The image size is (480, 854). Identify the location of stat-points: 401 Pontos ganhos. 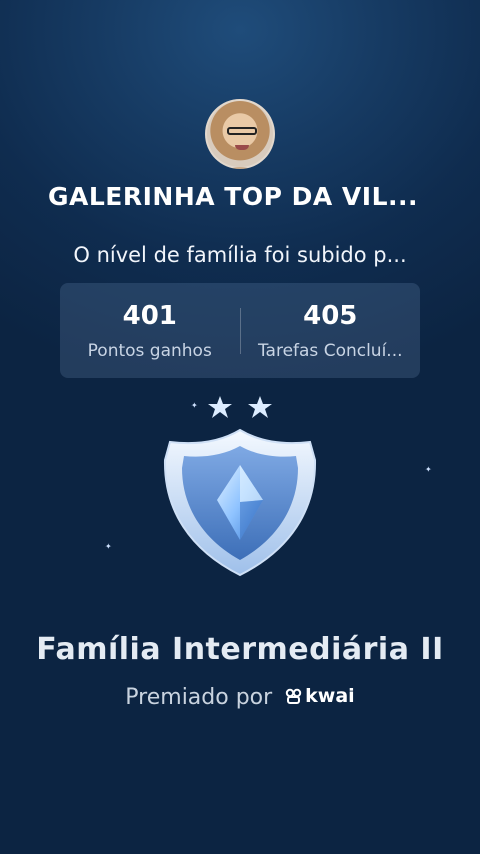
(150, 331).